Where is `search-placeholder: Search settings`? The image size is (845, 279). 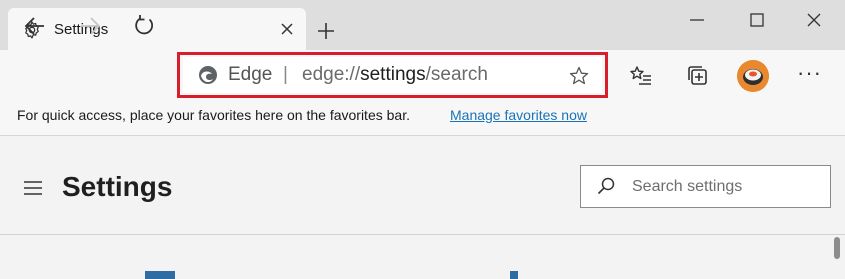 search-placeholder: Search settings is located at coordinates (687, 186).